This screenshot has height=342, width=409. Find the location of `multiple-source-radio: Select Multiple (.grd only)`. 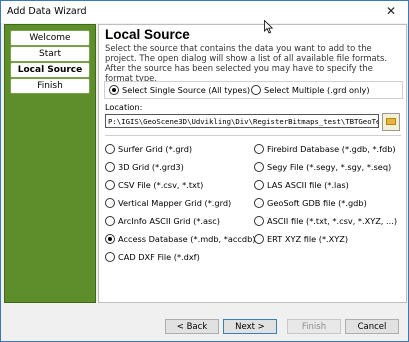

multiple-source-radio: Select Multiple (.grd only) is located at coordinates (310, 90).